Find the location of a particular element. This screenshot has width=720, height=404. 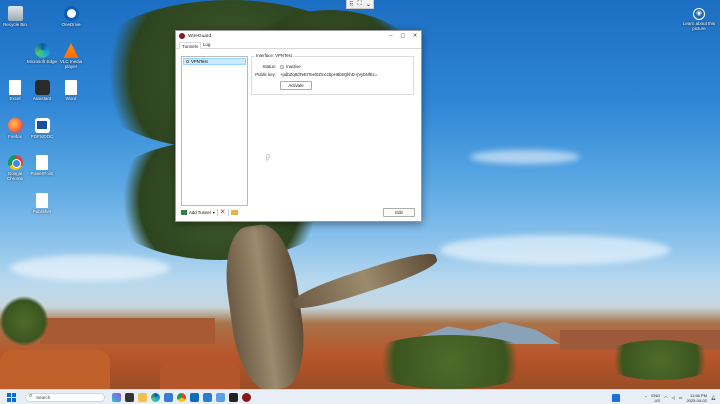

desktop-icon-edge: Microsoft Edge is located at coordinates (42, 53).